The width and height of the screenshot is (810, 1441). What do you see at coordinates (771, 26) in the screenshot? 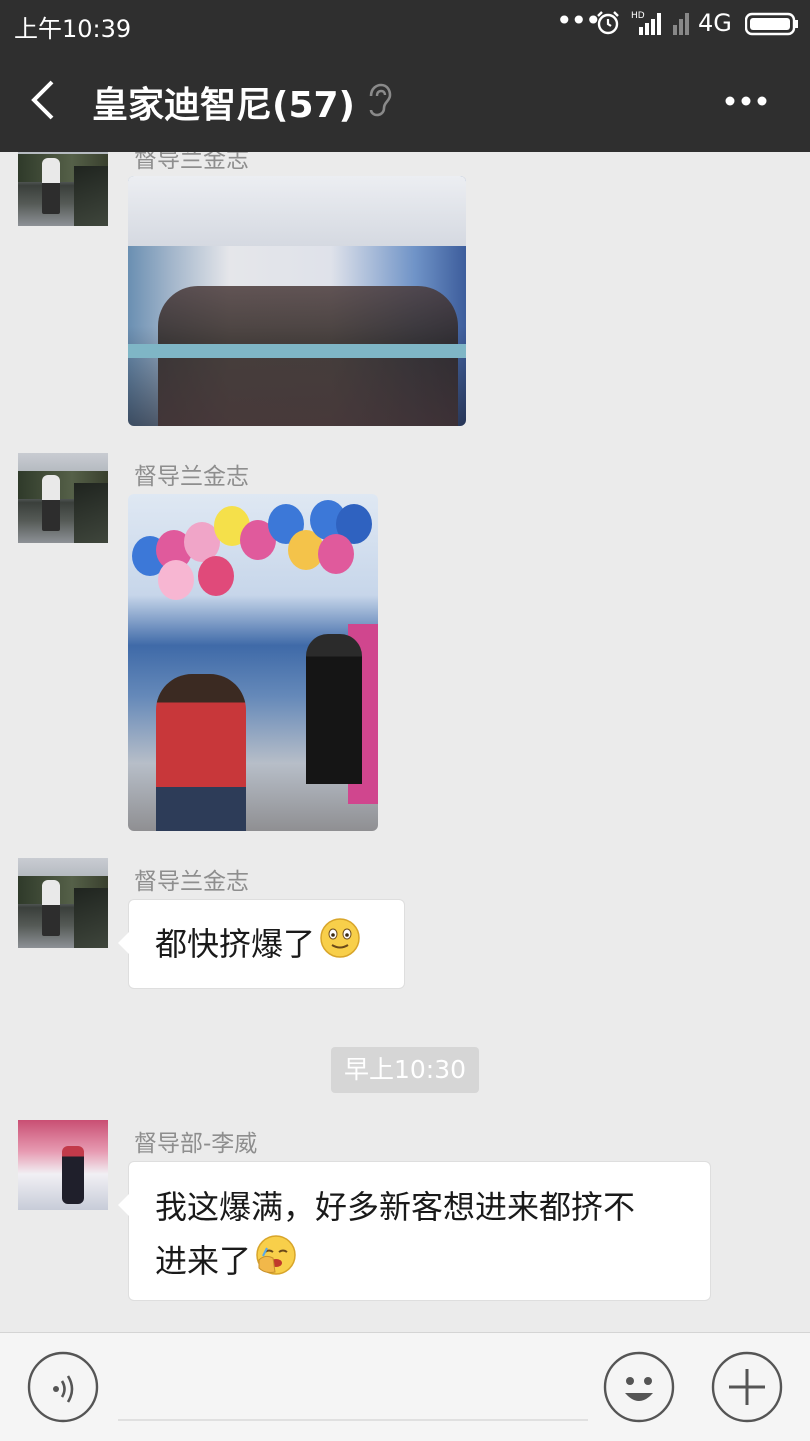
I see `battery-icon` at bounding box center [771, 26].